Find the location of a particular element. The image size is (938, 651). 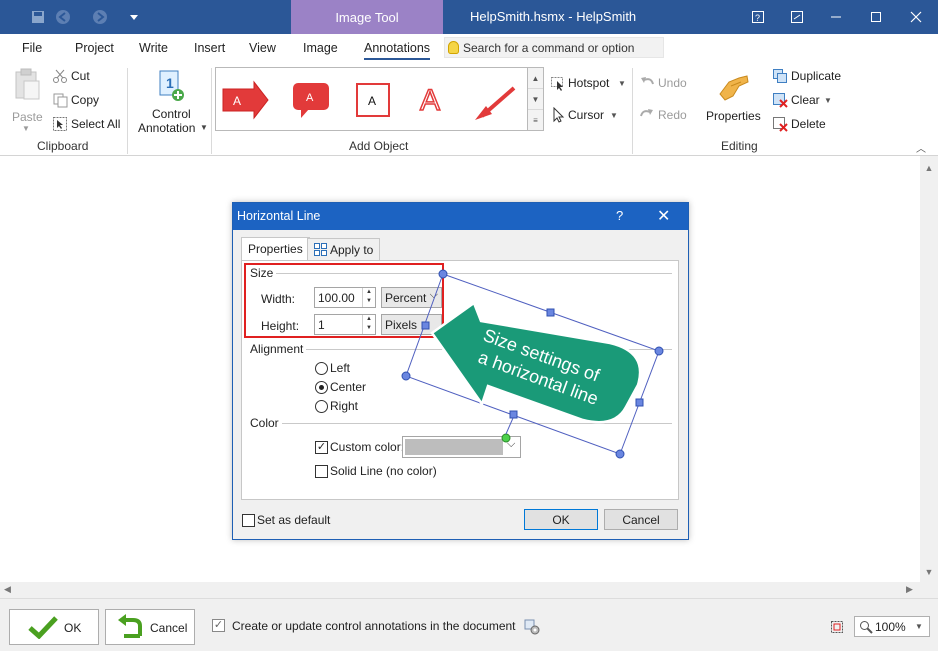

control-annotation-button: 1 Control Annotation ▼ is located at coordinates (172, 101).